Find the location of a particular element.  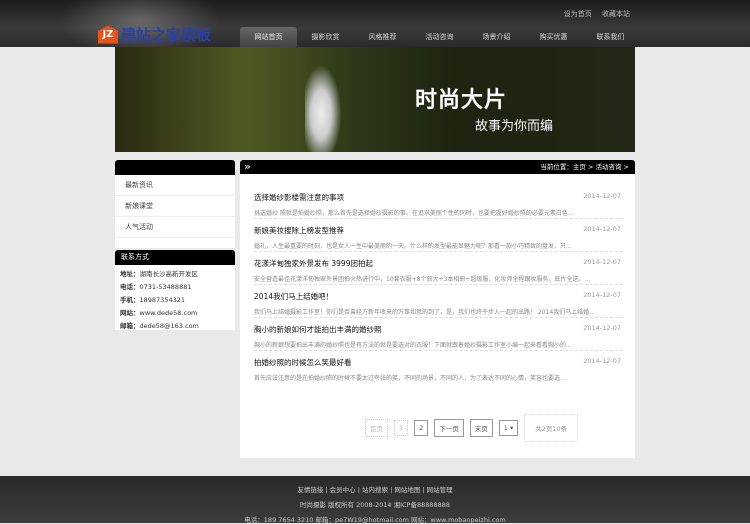

breadcrumb-home: 主页 is located at coordinates (579, 167).